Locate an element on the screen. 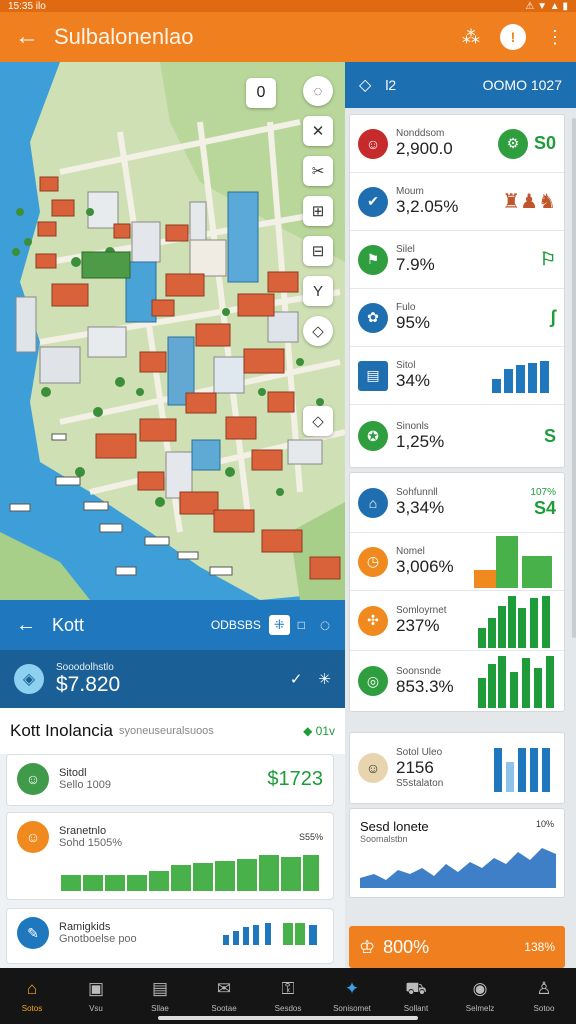  list-item: ⌂ Sohfunnll 3,34% 107% S4 is located at coordinates (457, 503).